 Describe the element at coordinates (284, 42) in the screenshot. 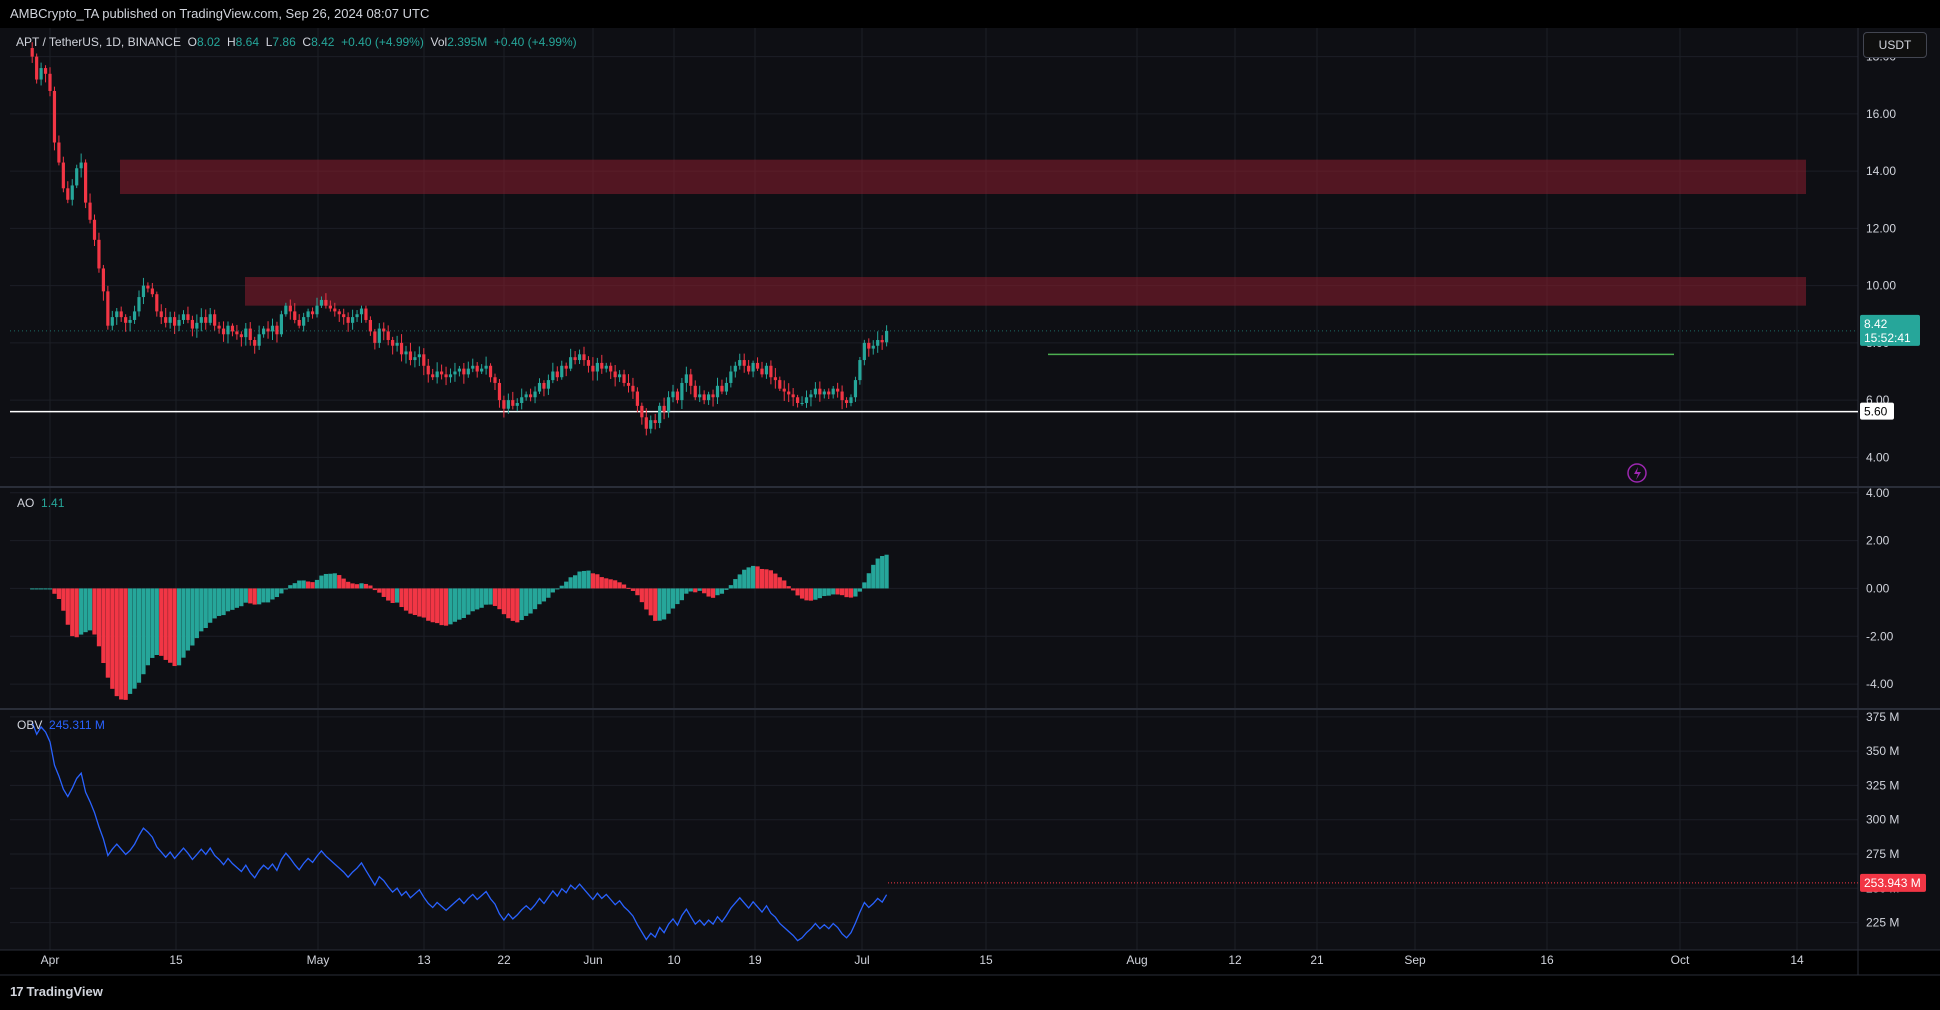

I see `low-value: 7.86` at that location.